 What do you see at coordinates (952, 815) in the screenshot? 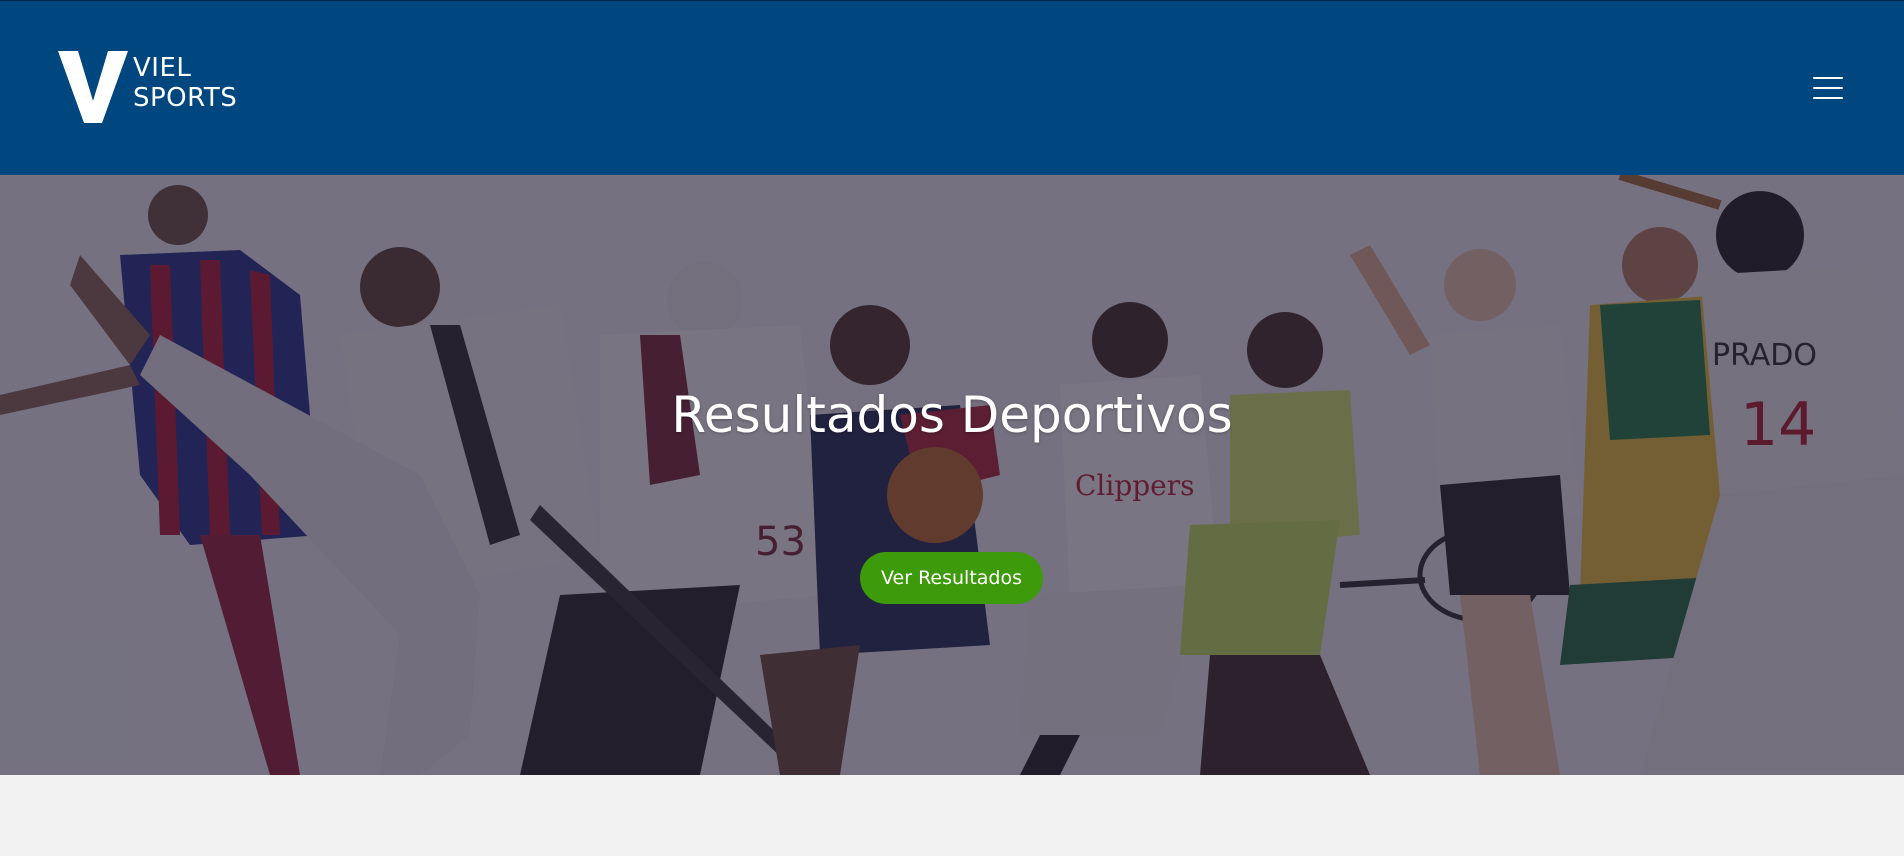
I see `content-area` at bounding box center [952, 815].